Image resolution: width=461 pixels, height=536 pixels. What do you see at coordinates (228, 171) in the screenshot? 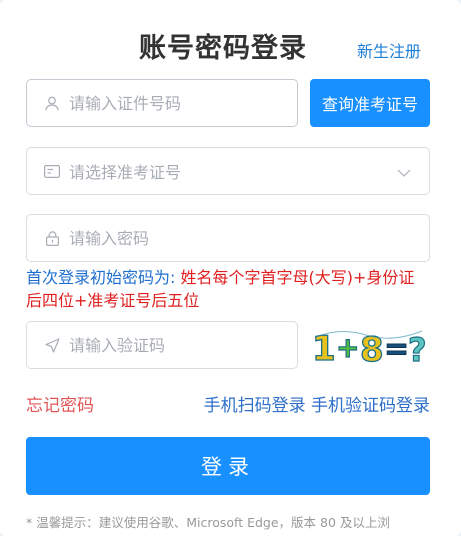
I see `exam-number-select: 请选择准考证号` at bounding box center [228, 171].